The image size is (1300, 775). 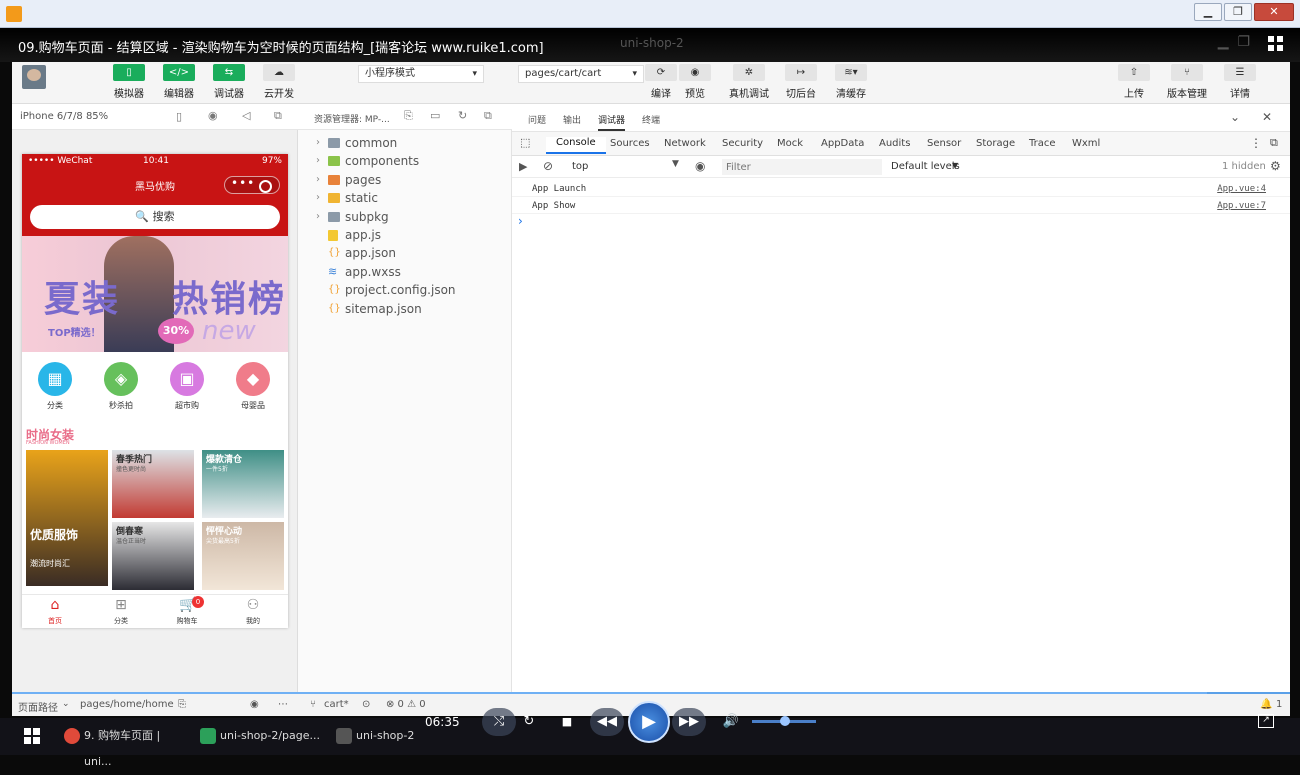 I want to click on tab-sensor: Sensor, so click(x=944, y=143).